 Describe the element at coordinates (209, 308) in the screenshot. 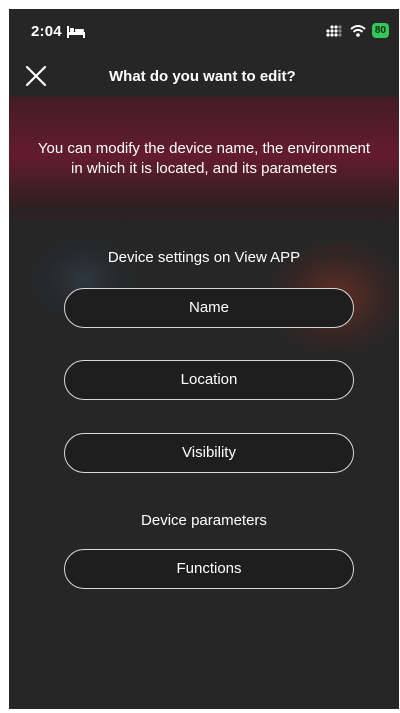

I see `name-button: Name` at that location.